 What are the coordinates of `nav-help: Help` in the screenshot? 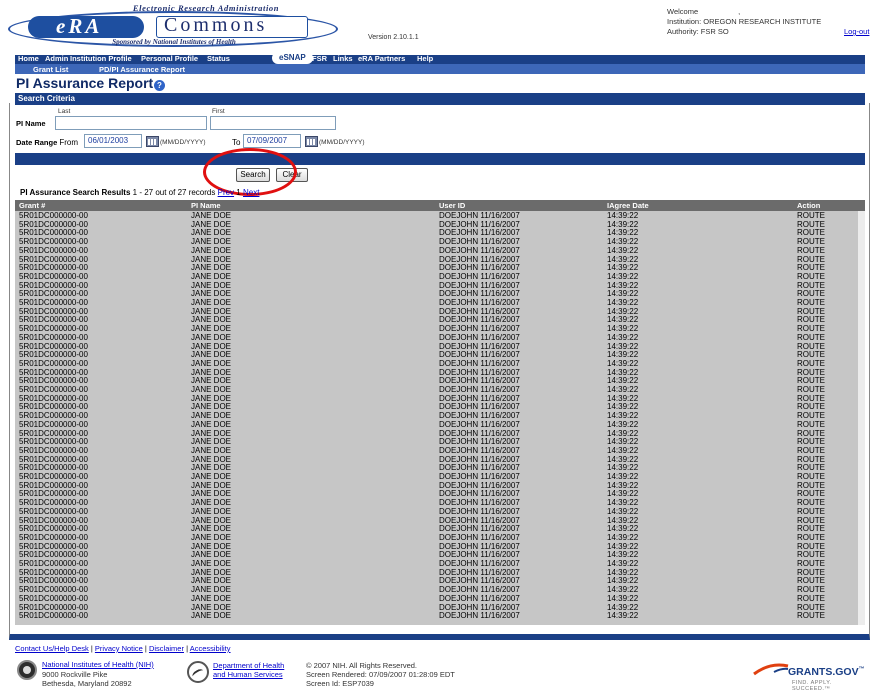 It's located at (425, 58).